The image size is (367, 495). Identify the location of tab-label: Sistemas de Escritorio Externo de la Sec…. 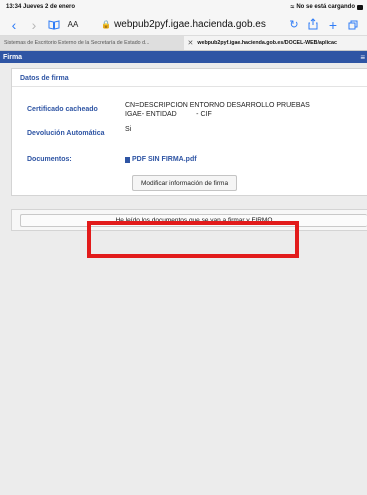
(77, 43).